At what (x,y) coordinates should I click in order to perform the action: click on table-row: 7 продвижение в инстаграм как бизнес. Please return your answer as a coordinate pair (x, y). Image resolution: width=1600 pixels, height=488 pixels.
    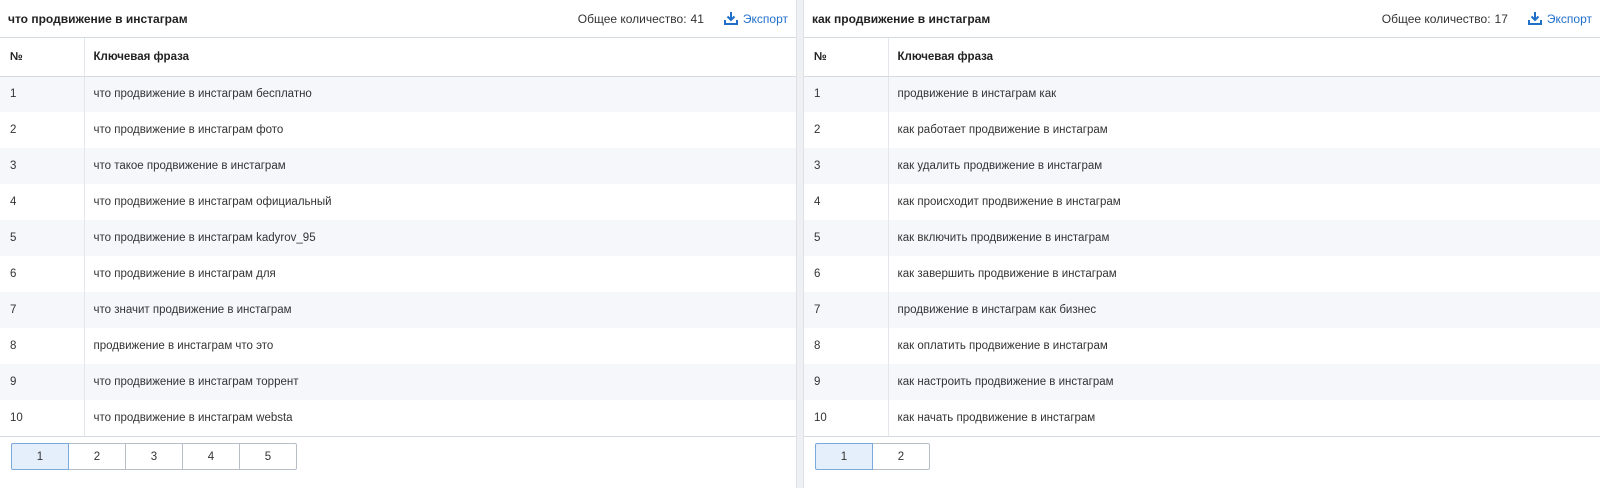
    Looking at the image, I should click on (1202, 310).